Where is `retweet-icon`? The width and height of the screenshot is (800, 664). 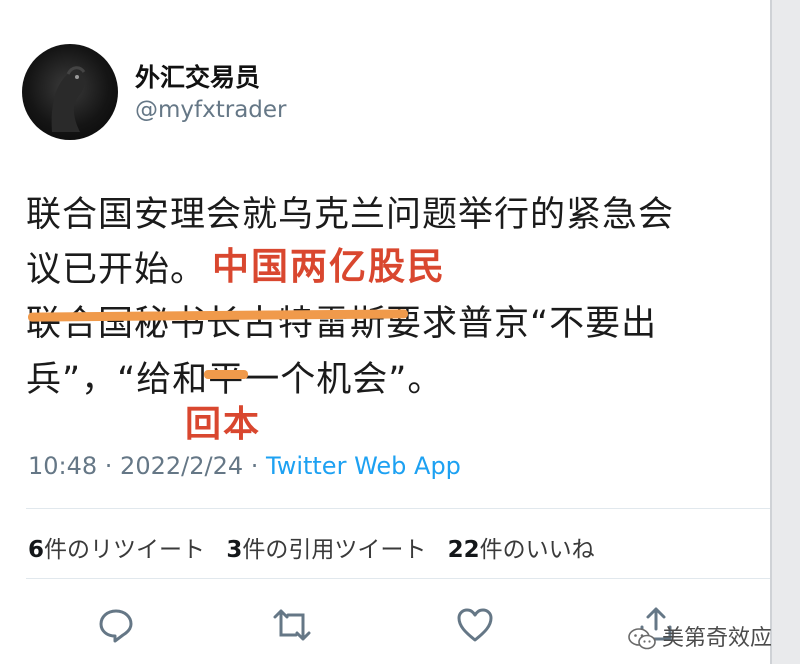 retweet-icon is located at coordinates (292, 625).